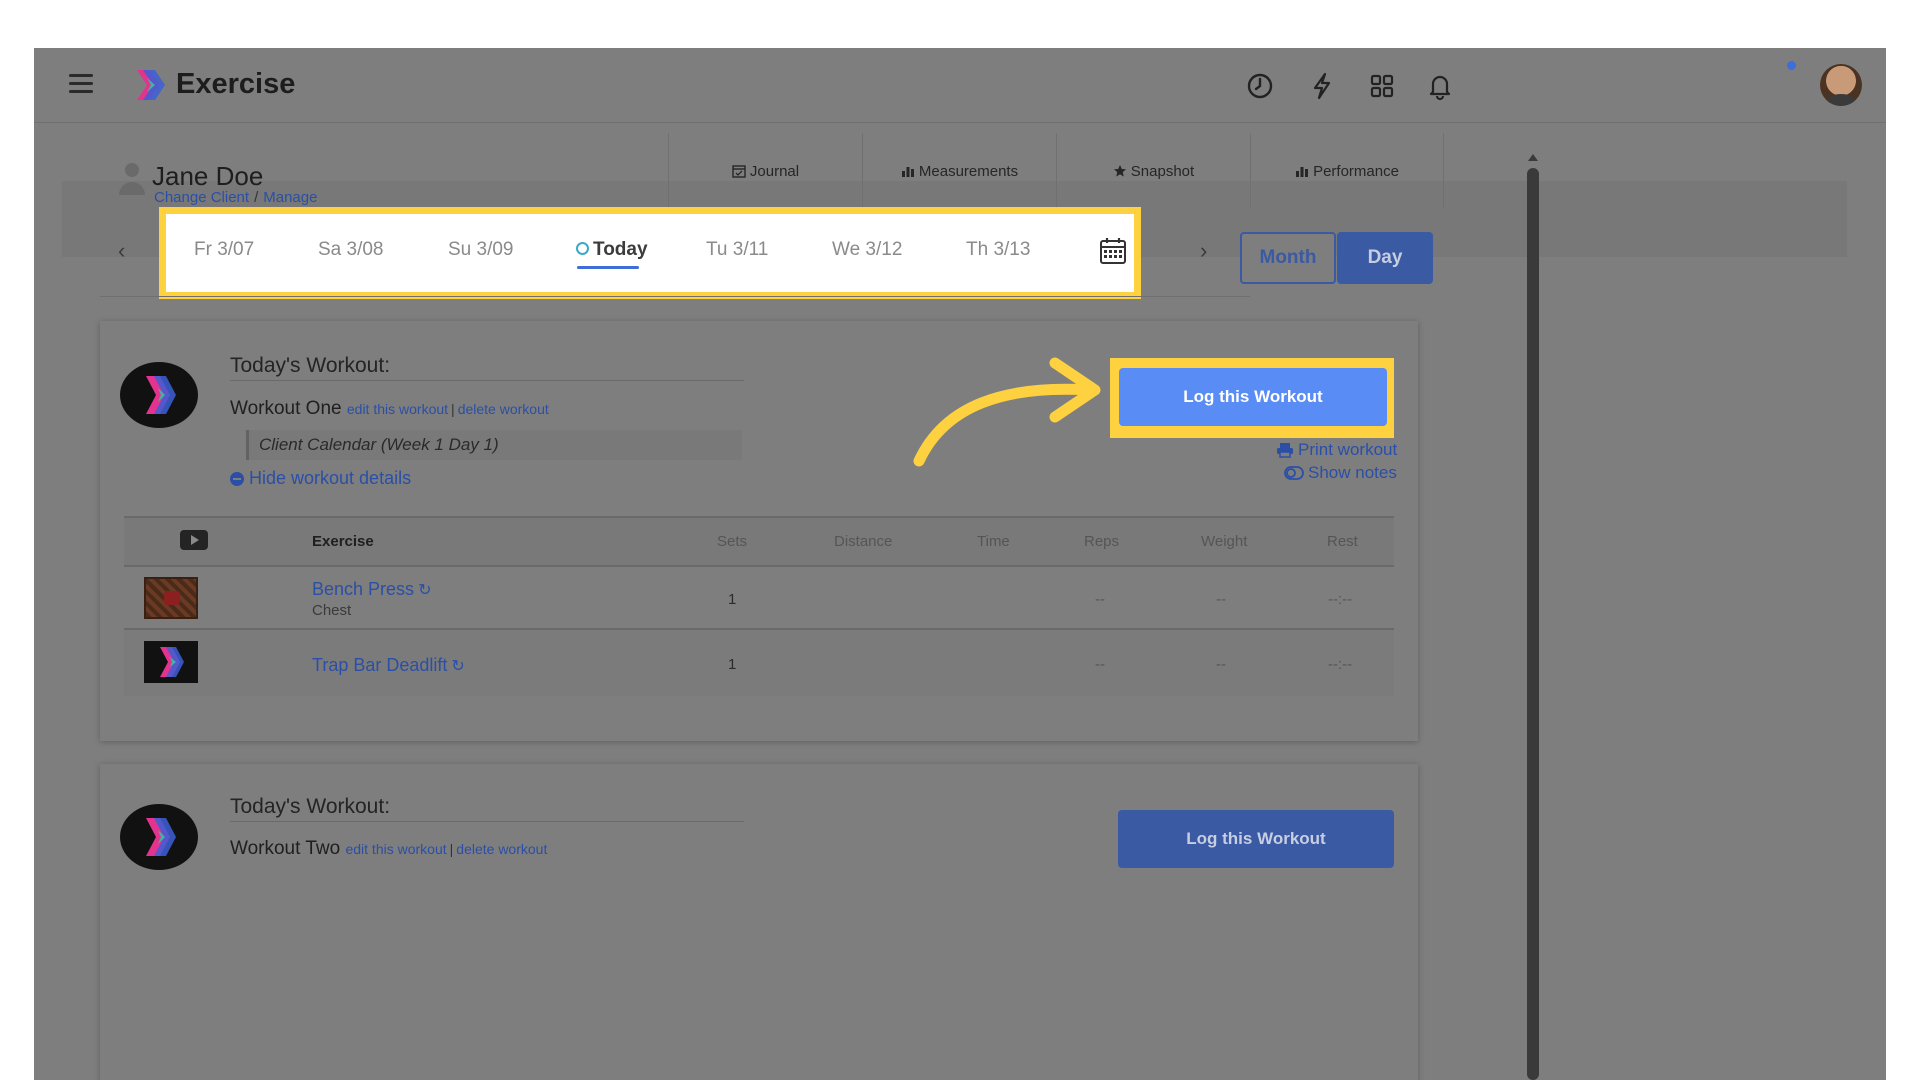 Image resolution: width=1920 pixels, height=1080 pixels. What do you see at coordinates (675, 296) in the screenshot?
I see `divider` at bounding box center [675, 296].